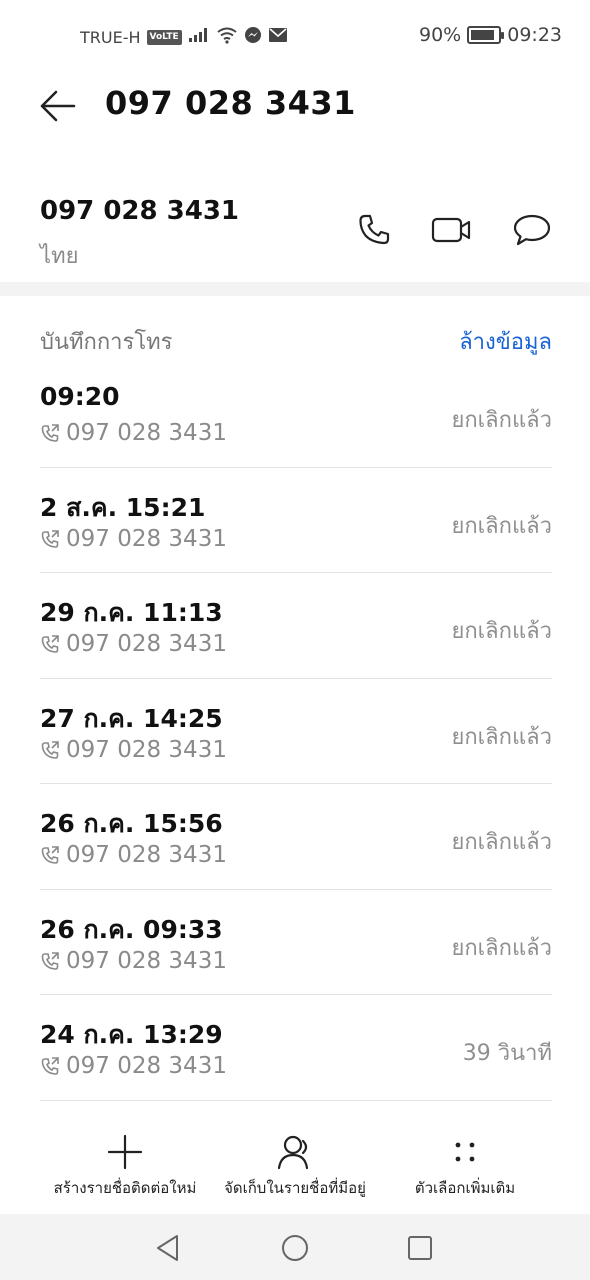  Describe the element at coordinates (227, 37) in the screenshot. I see `wifi-icon` at that location.